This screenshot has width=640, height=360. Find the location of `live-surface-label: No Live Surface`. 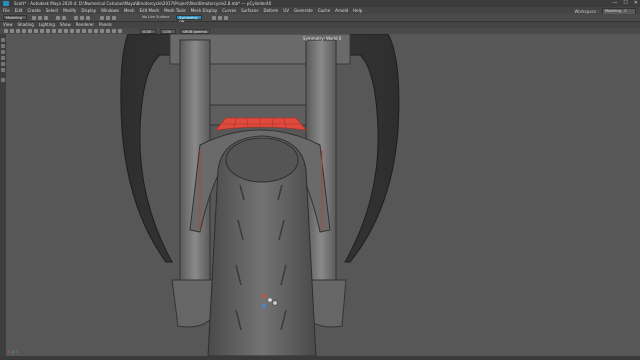

live-surface-label: No Live Surface is located at coordinates (155, 17).